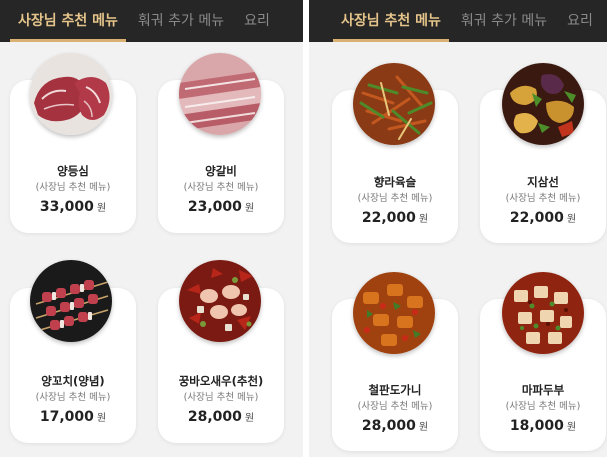 The image size is (607, 457). Describe the element at coordinates (543, 182) in the screenshot. I see `menu-item-name: 지삼선` at that location.